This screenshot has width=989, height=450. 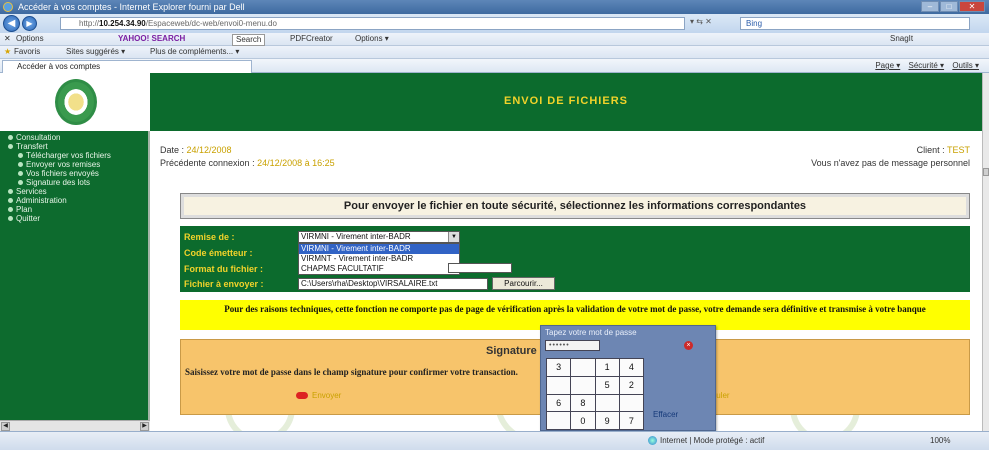 What do you see at coordinates (27, 52) in the screenshot?
I see `favoris-button: Favoris` at bounding box center [27, 52].